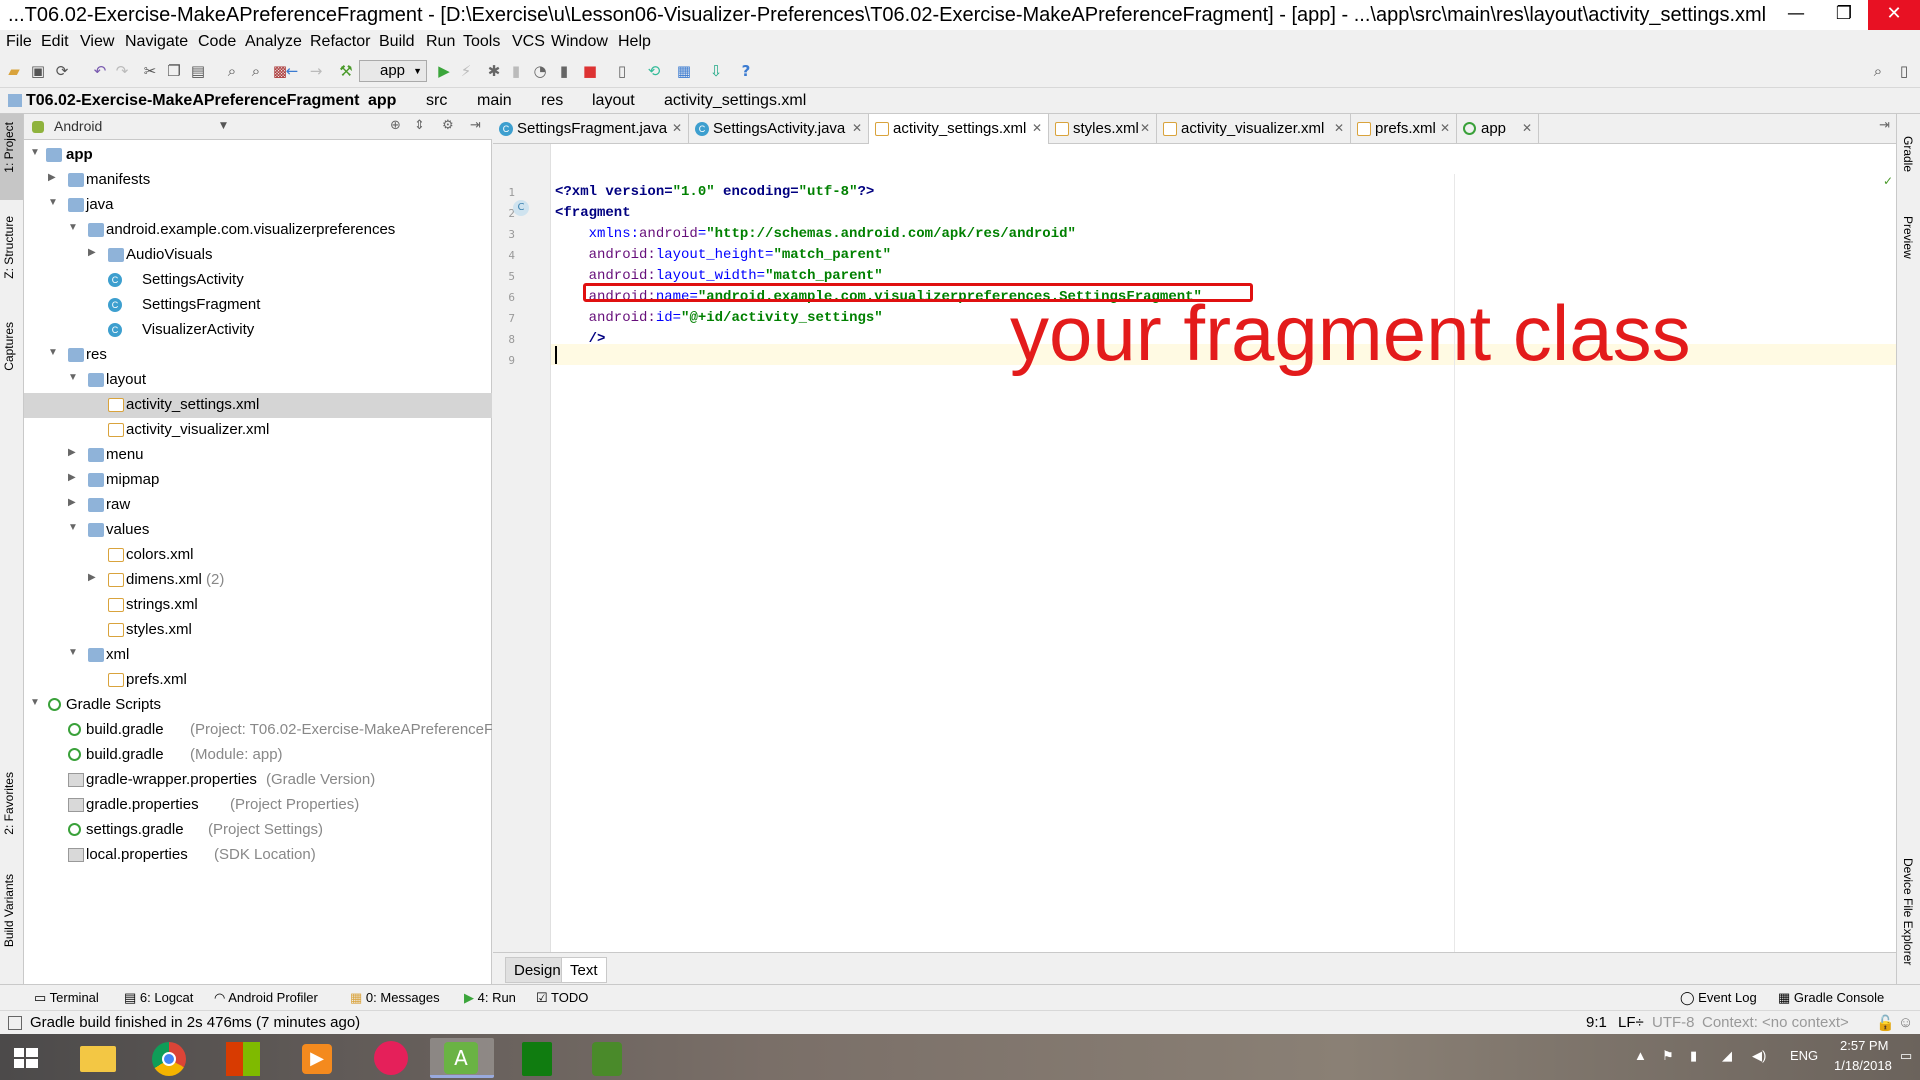 This screenshot has width=1920, height=1080. Describe the element at coordinates (1668, 1056) in the screenshot. I see `flag-icon: ⚑` at that location.